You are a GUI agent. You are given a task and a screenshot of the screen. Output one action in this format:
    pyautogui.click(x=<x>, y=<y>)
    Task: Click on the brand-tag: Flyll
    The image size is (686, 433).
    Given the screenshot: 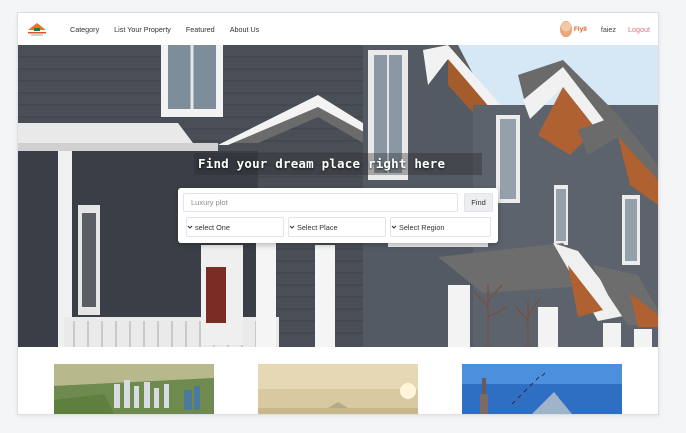 What is the action you would take?
    pyautogui.click(x=580, y=29)
    